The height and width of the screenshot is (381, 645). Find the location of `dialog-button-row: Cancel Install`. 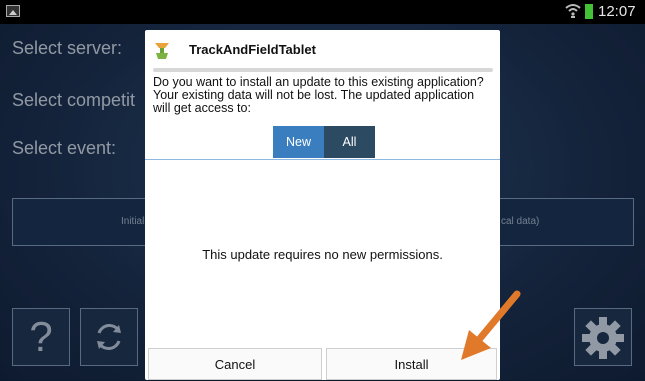

dialog-button-row: Cancel Install is located at coordinates (322, 364).